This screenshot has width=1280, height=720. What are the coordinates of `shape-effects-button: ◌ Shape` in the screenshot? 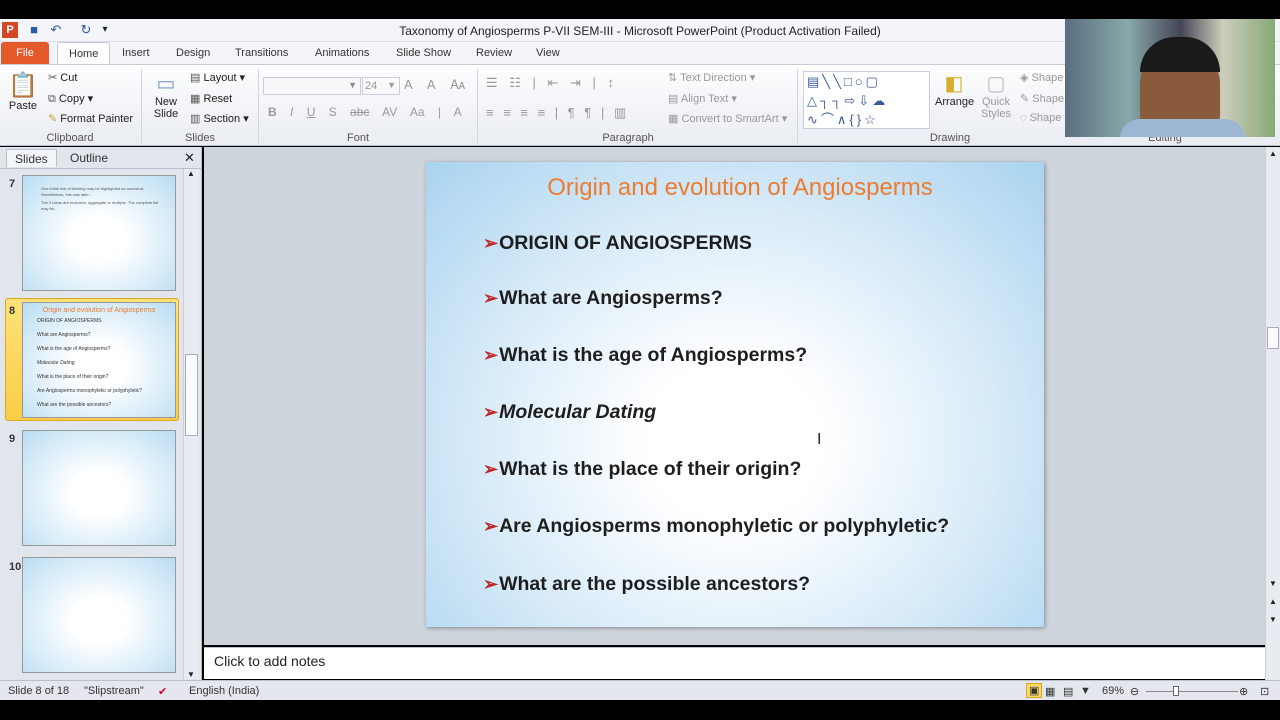 It's located at (1040, 118).